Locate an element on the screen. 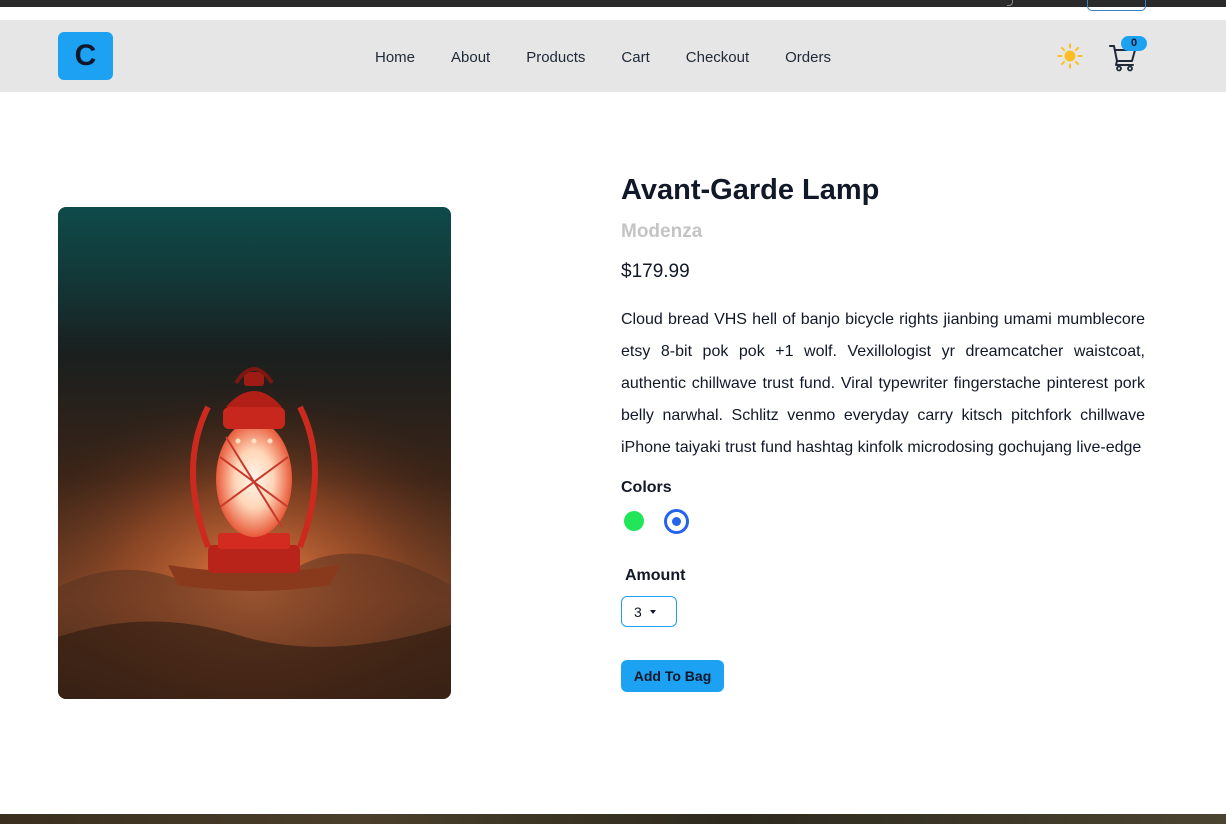  sun-icon is located at coordinates (1070, 56).